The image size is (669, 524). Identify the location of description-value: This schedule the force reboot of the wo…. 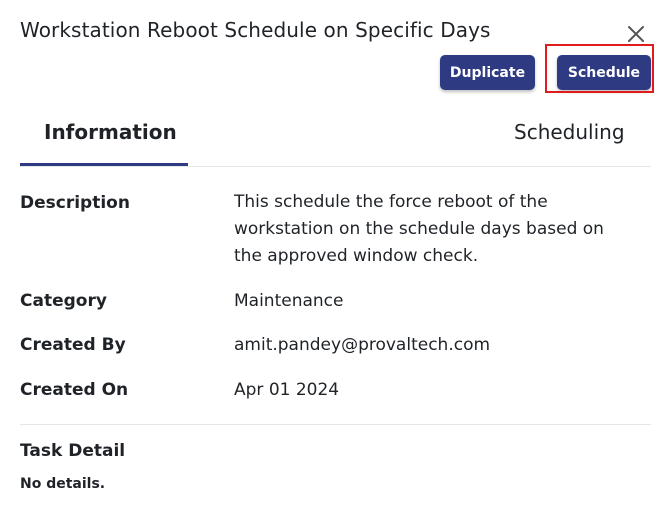
(419, 229).